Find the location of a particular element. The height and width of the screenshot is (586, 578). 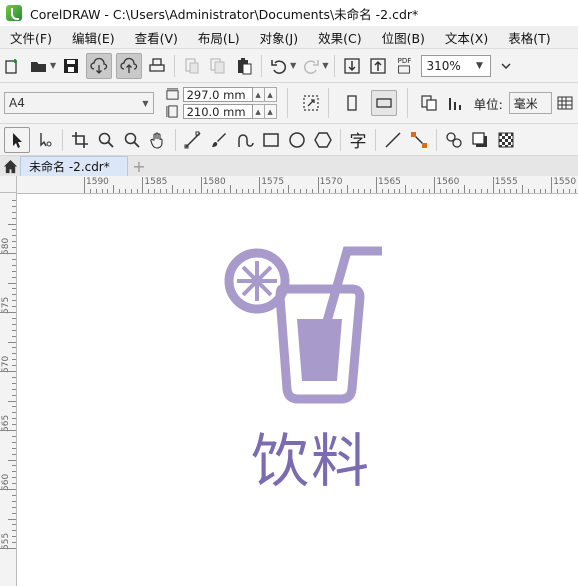

paste-icon is located at coordinates (244, 66).